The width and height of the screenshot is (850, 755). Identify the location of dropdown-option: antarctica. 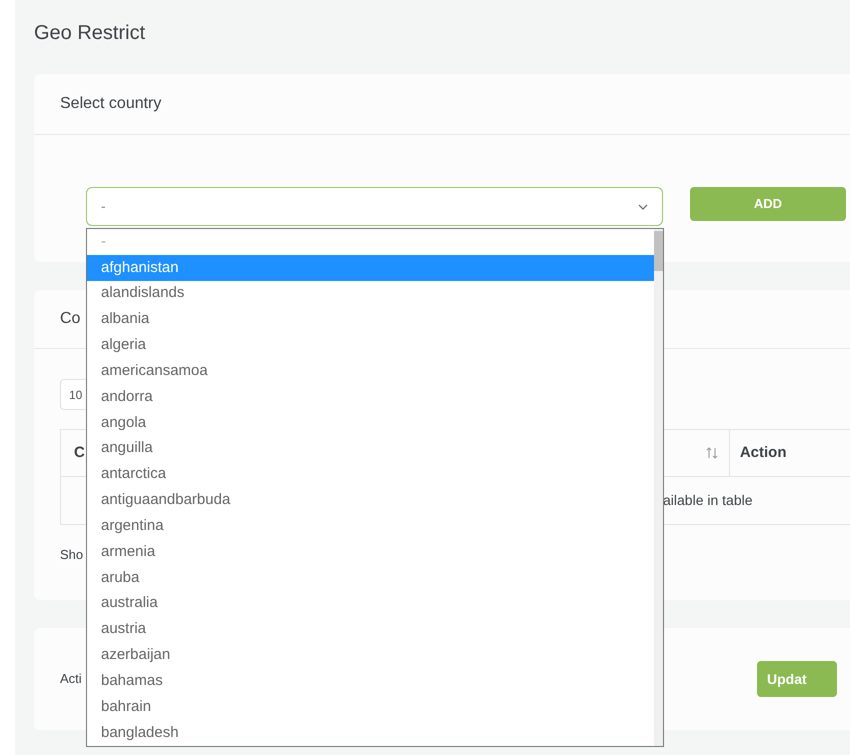
(370, 475).